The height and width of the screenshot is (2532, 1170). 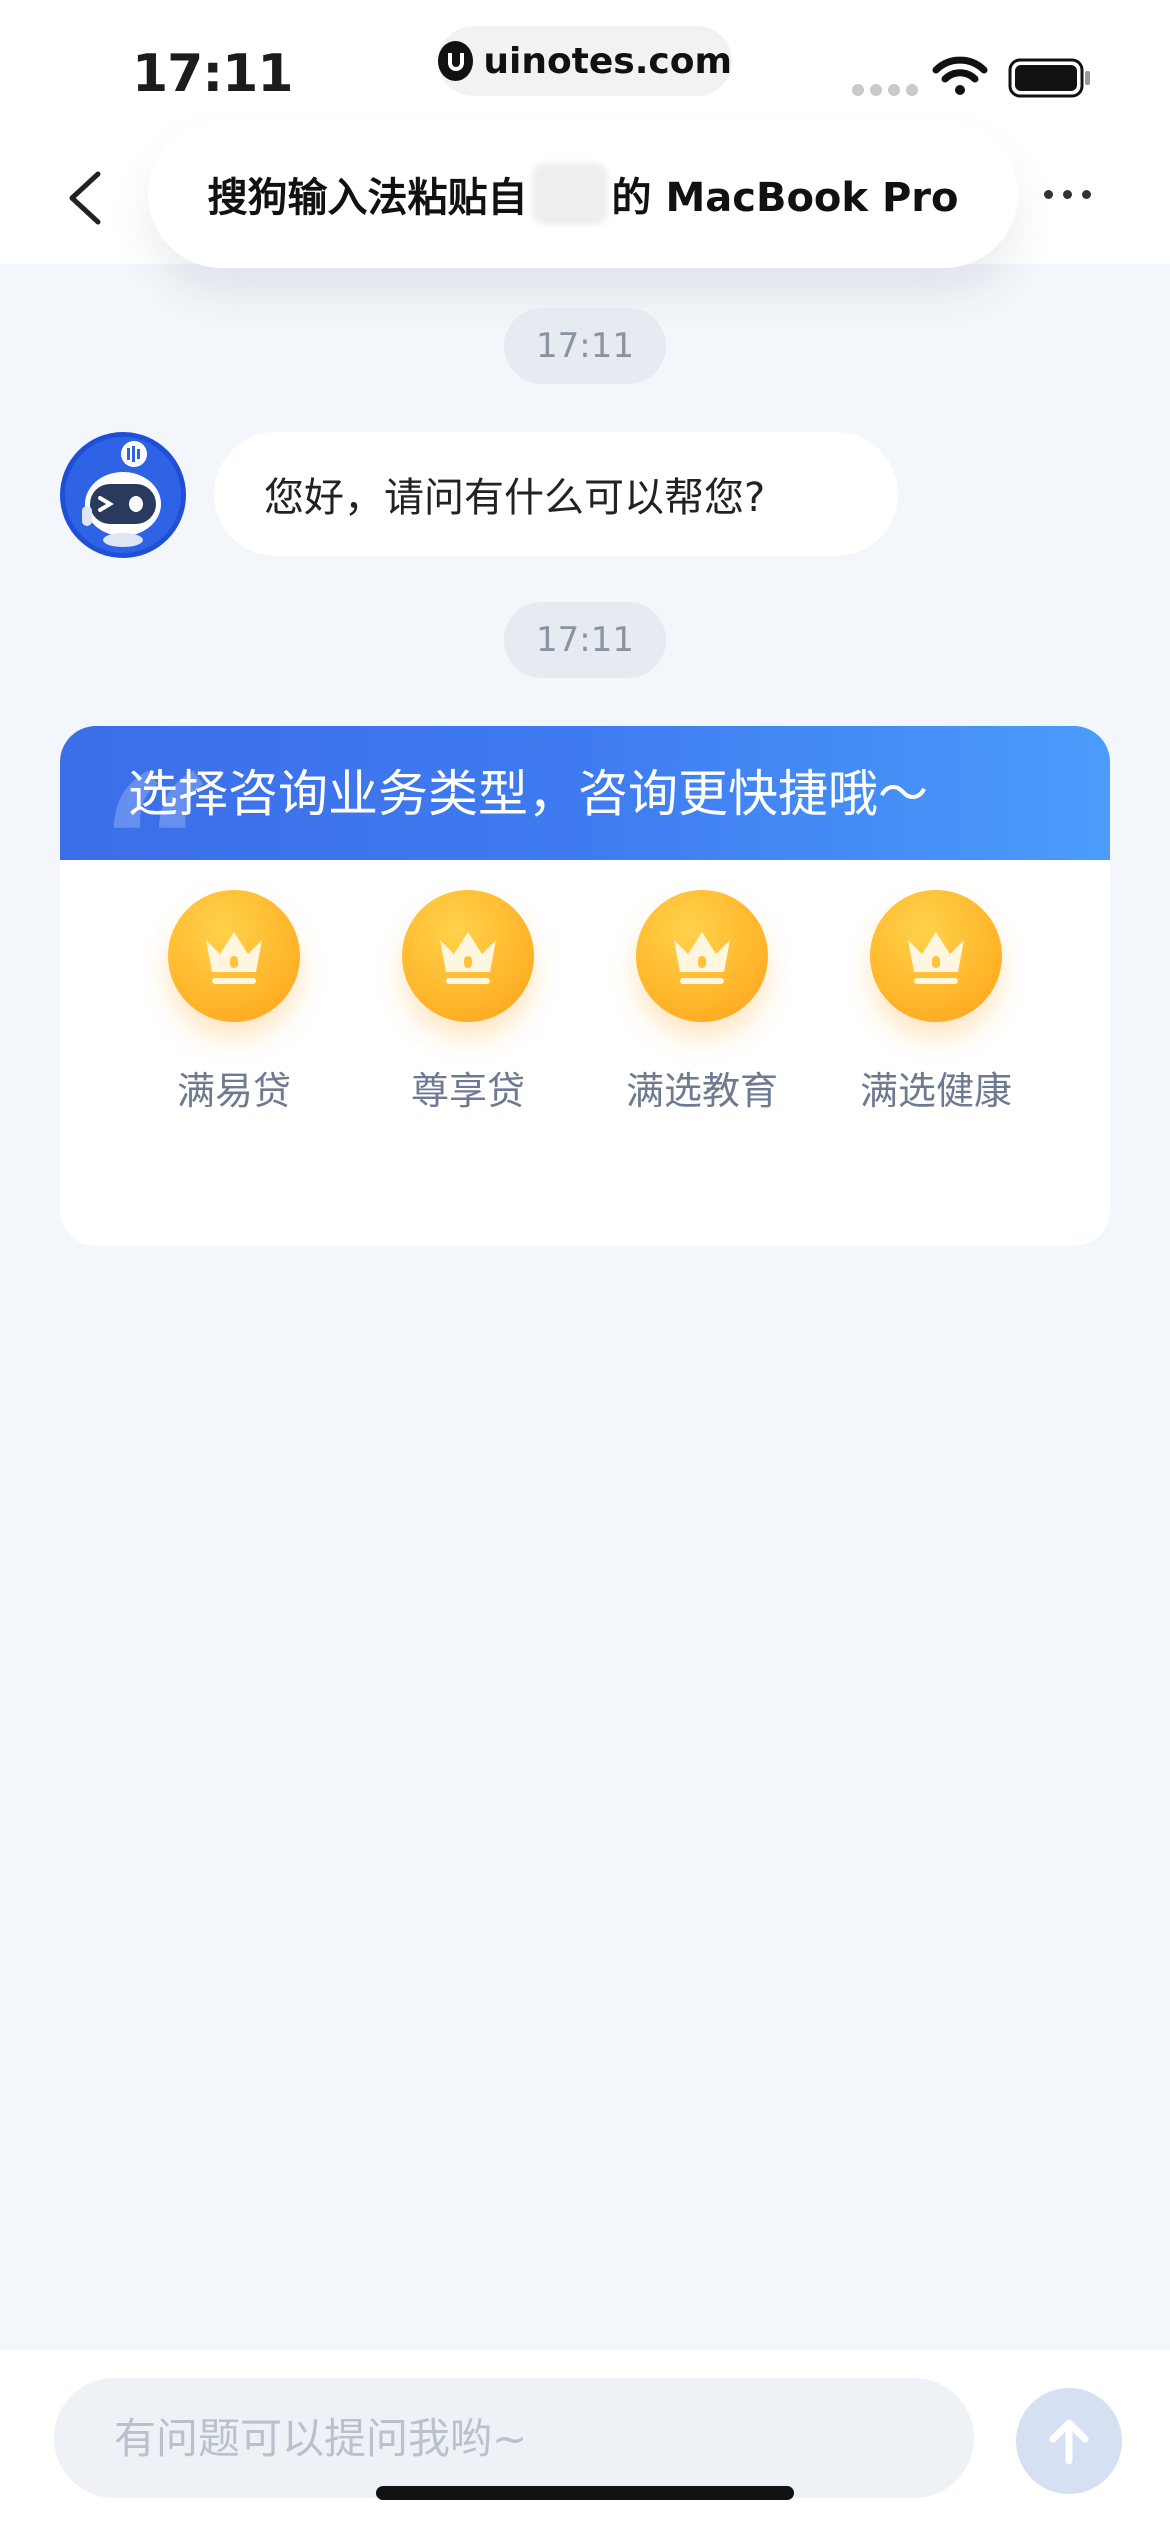 I want to click on card-title: 选择咨询业务类型，咨询更快捷哦～, so click(x=528, y=794).